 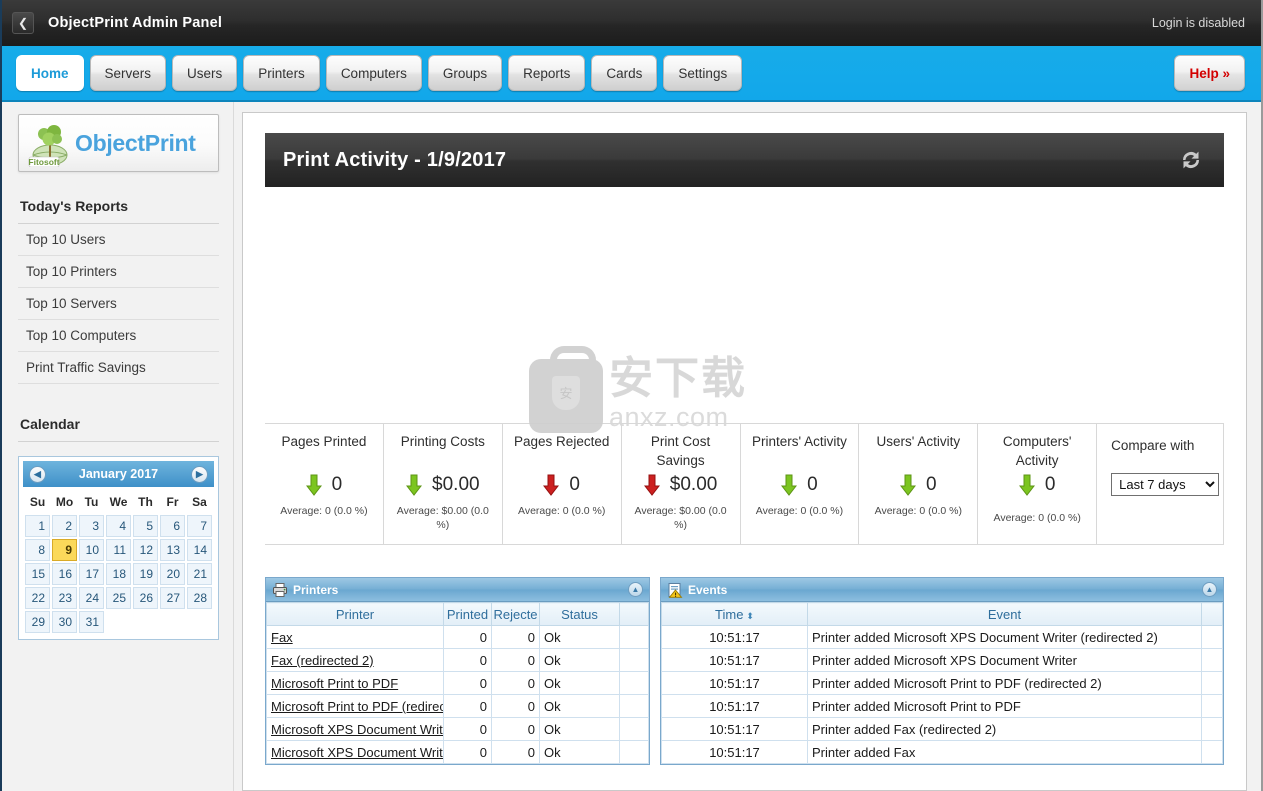 I want to click on column-header-spacer, so click(x=1212, y=614).